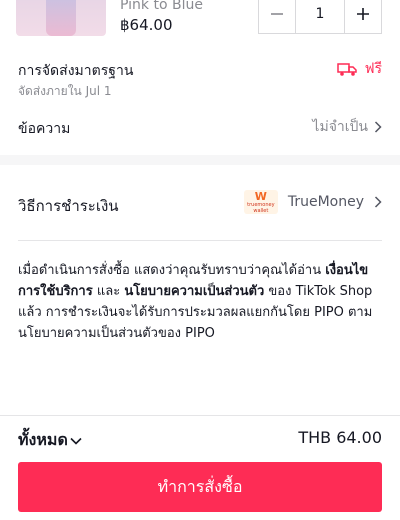 This screenshot has height=520, width=400. I want to click on increment-button, so click(363, 16).